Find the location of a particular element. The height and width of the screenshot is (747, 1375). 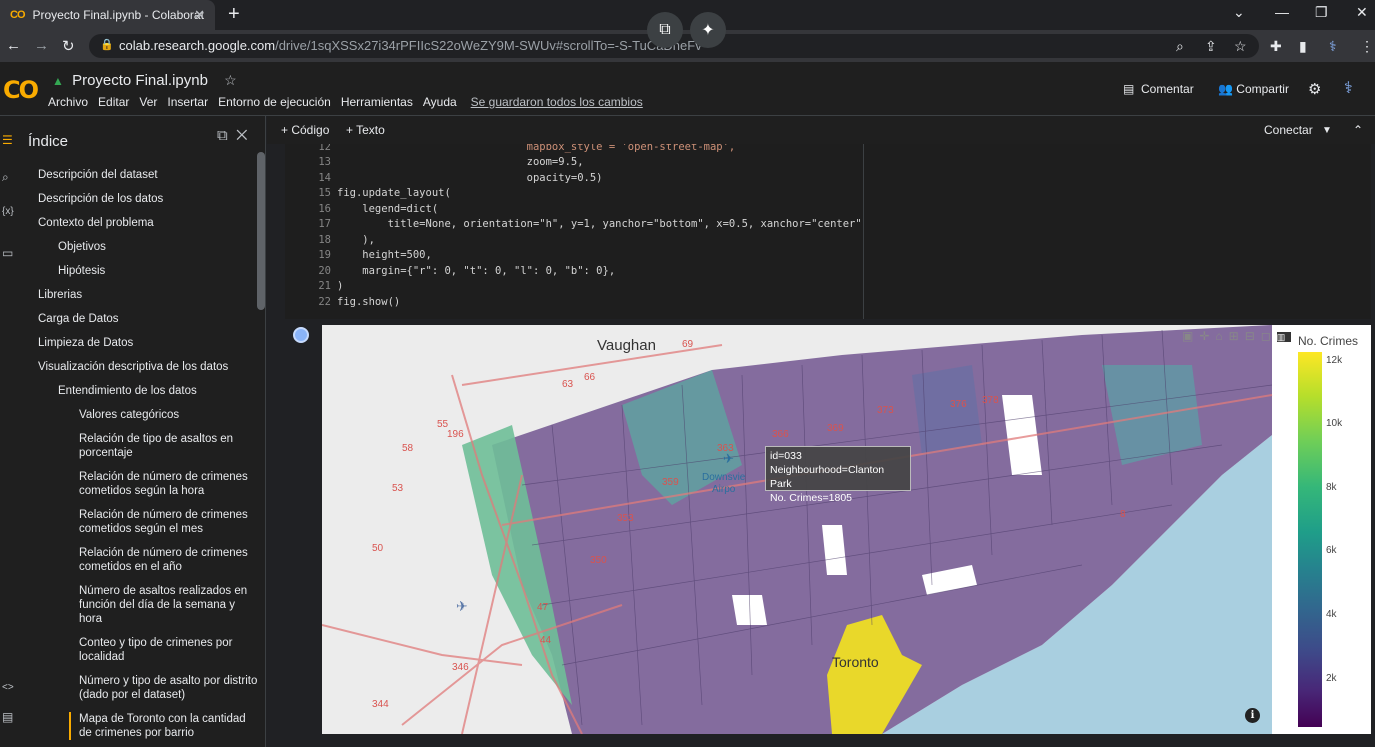

map-attribution-info-icon: i is located at coordinates (1252, 715).